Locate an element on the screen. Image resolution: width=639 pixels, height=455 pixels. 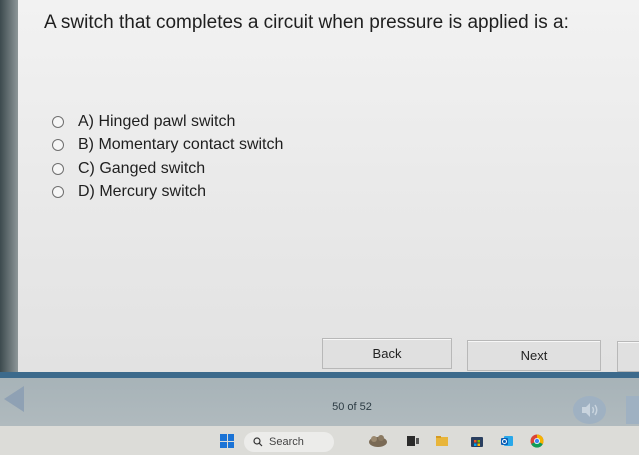
next-button: Next is located at coordinates (534, 355).